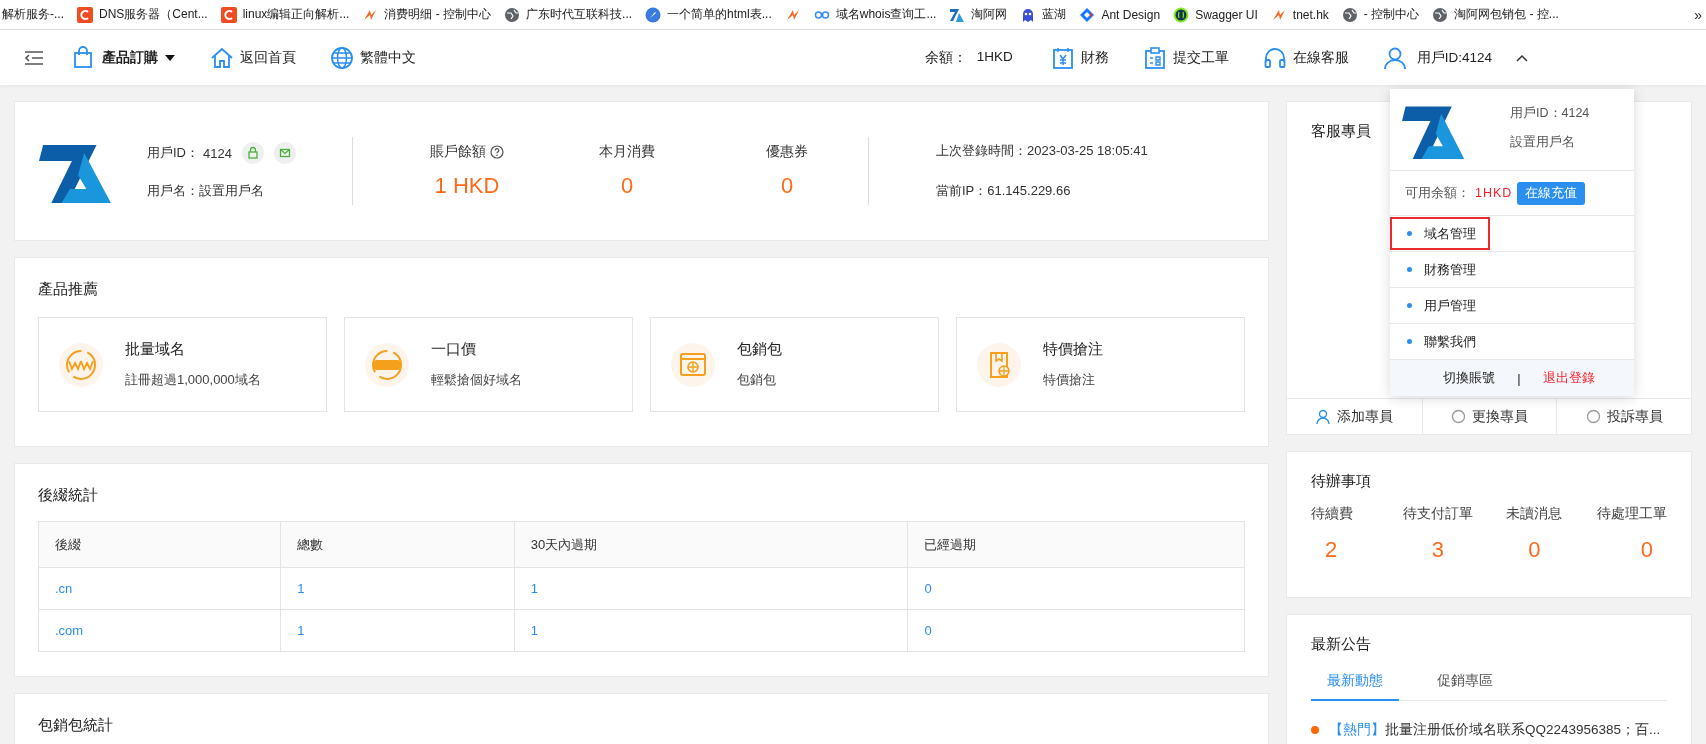 The height and width of the screenshot is (744, 1706). Describe the element at coordinates (1522, 57) in the screenshot. I see `caret-up-icon` at that location.